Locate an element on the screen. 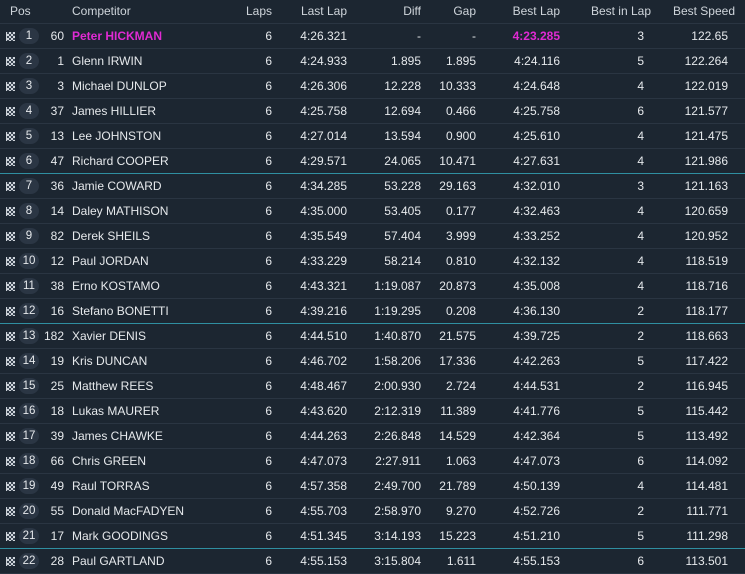  race-number: 28 is located at coordinates (57, 561).